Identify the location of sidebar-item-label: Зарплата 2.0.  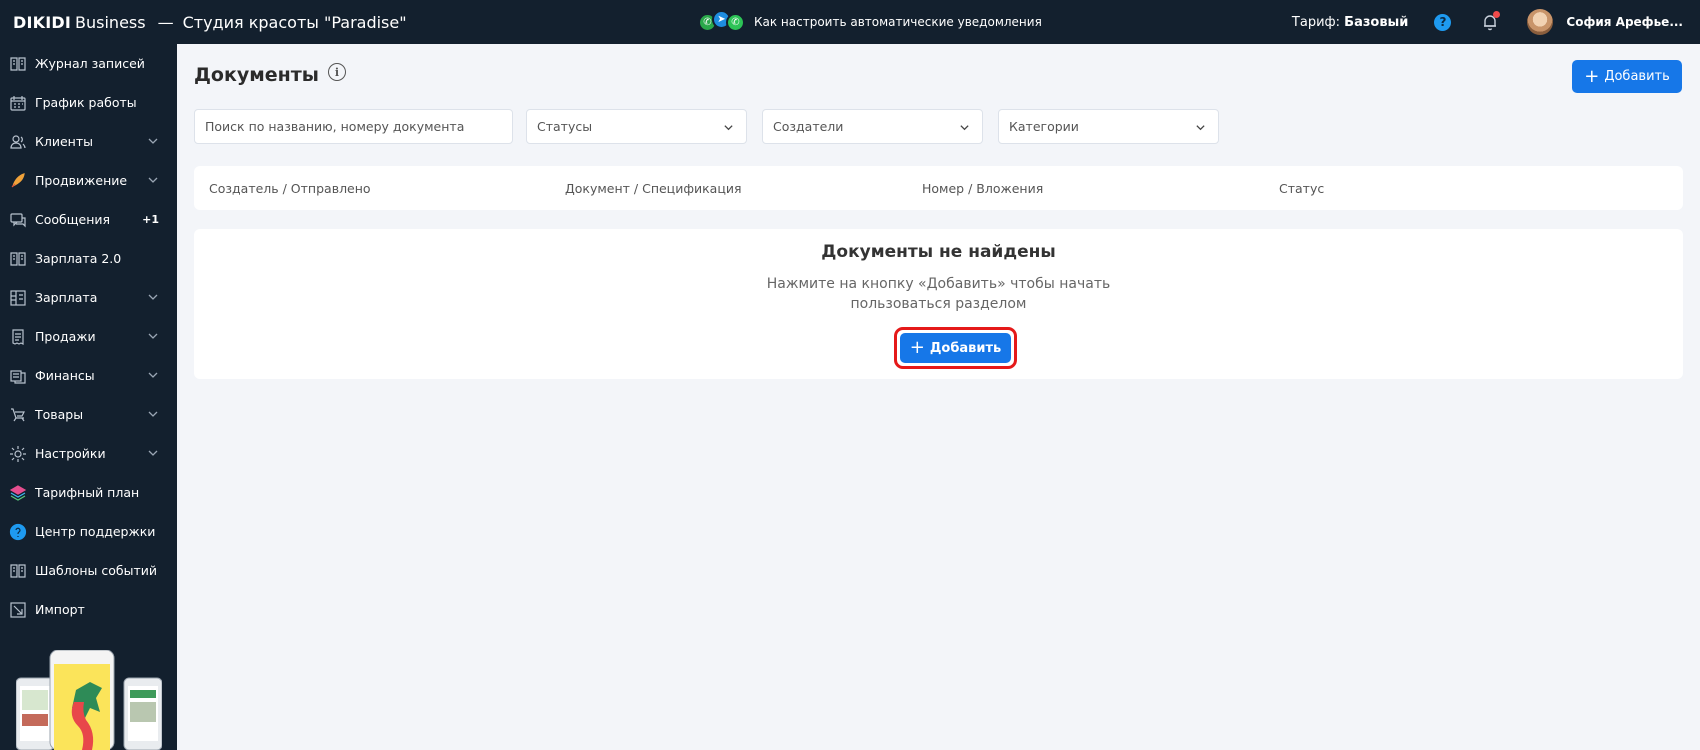
(78, 258).